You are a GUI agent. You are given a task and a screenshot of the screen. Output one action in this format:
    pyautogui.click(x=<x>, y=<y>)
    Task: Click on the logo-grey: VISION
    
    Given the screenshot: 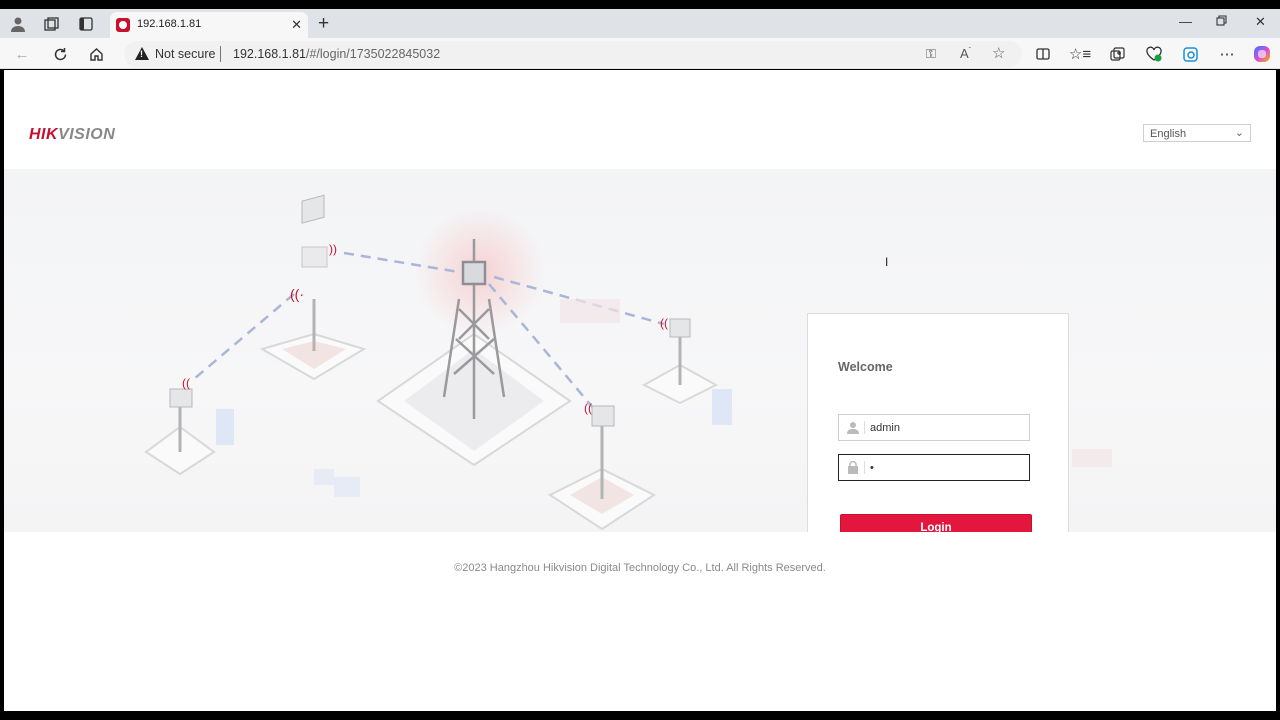 What is the action you would take?
    pyautogui.click(x=87, y=134)
    